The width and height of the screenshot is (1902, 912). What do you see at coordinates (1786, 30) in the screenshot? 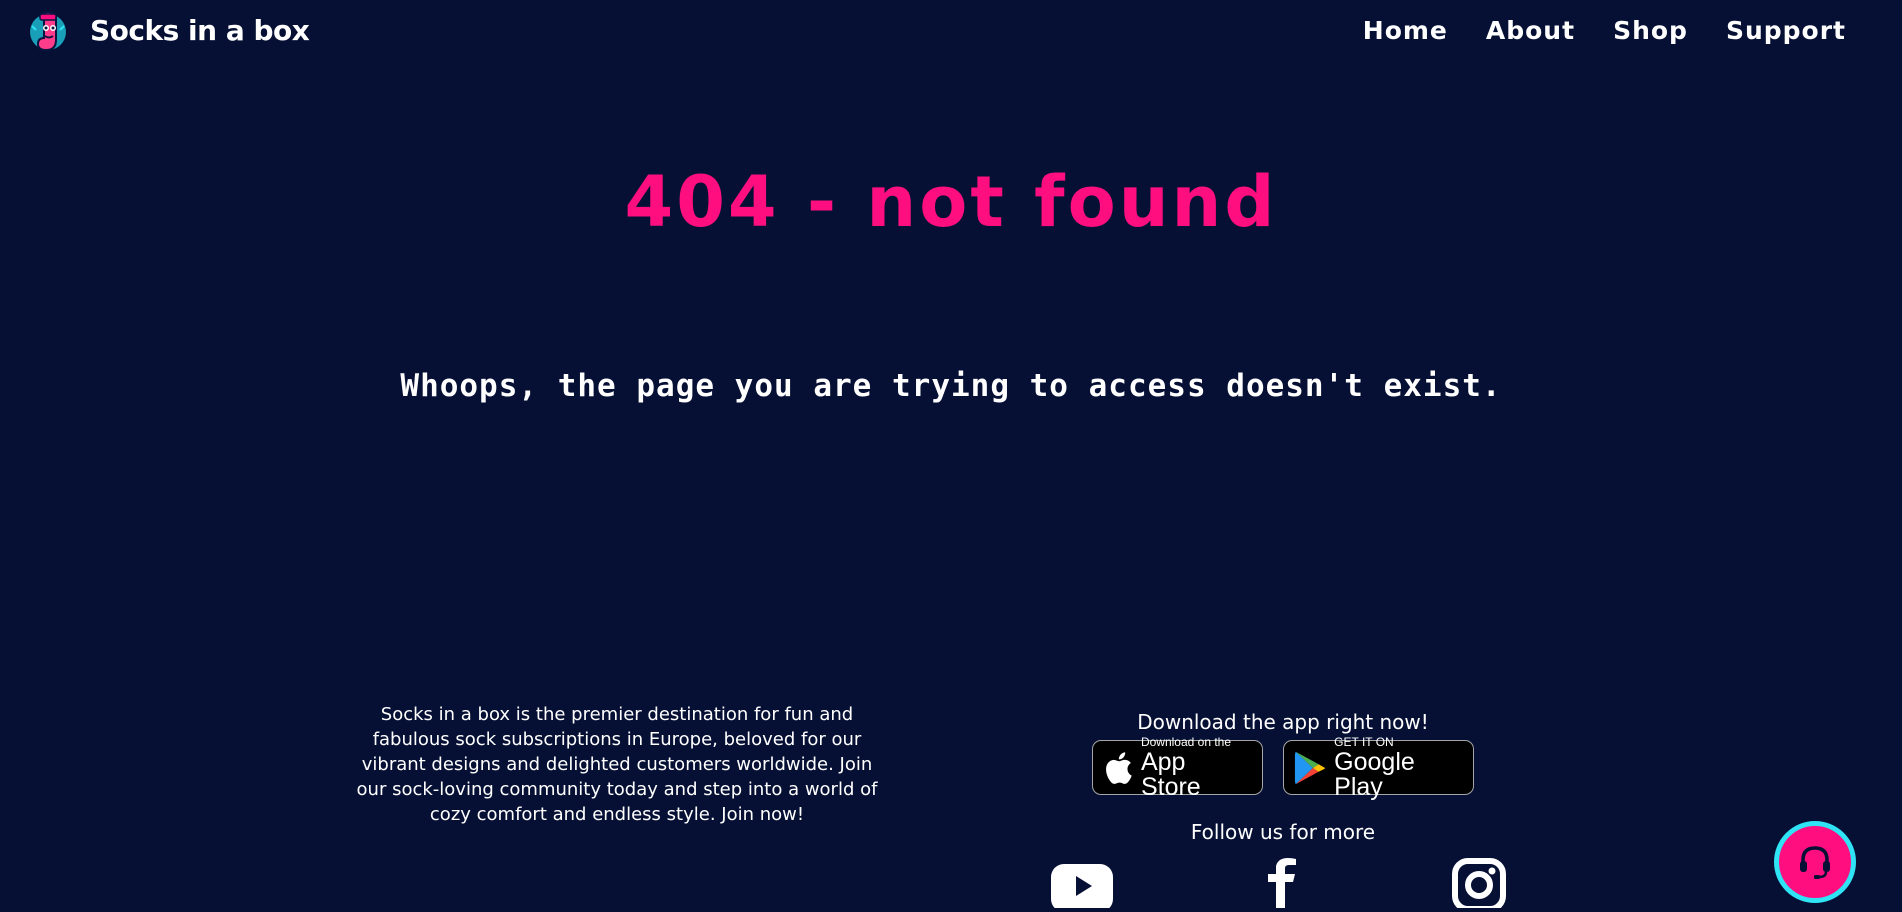
I see `nav-support-link: Support` at bounding box center [1786, 30].